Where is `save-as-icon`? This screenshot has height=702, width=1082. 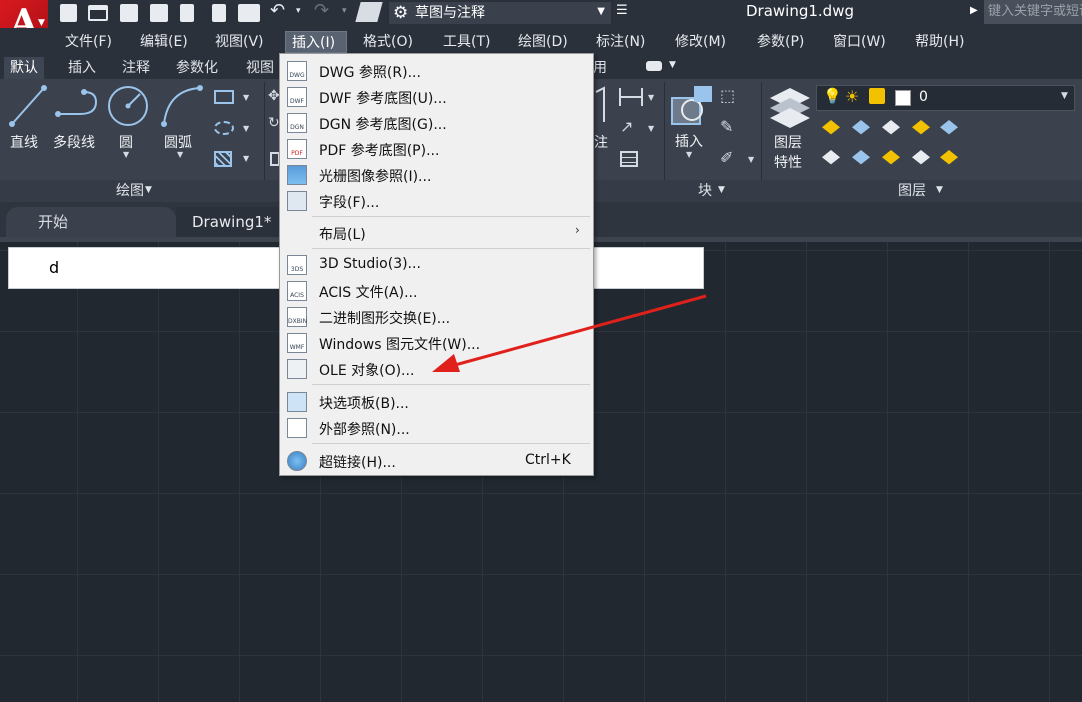
save-as-icon is located at coordinates (159, 13).